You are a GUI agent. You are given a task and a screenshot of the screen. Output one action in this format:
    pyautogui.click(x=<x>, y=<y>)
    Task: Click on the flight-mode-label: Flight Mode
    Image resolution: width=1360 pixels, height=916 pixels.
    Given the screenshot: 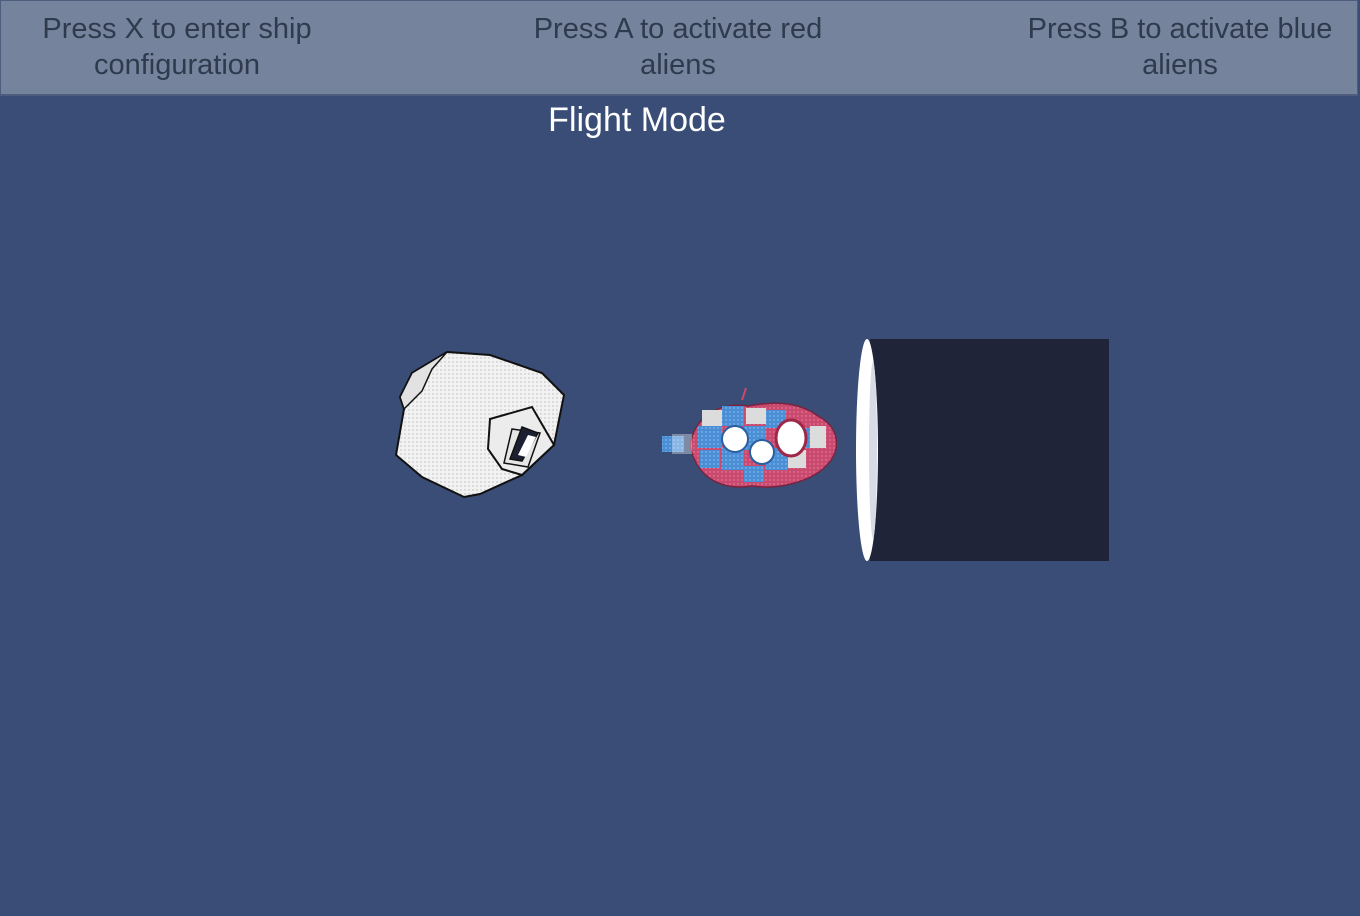 What is the action you would take?
    pyautogui.click(x=637, y=120)
    